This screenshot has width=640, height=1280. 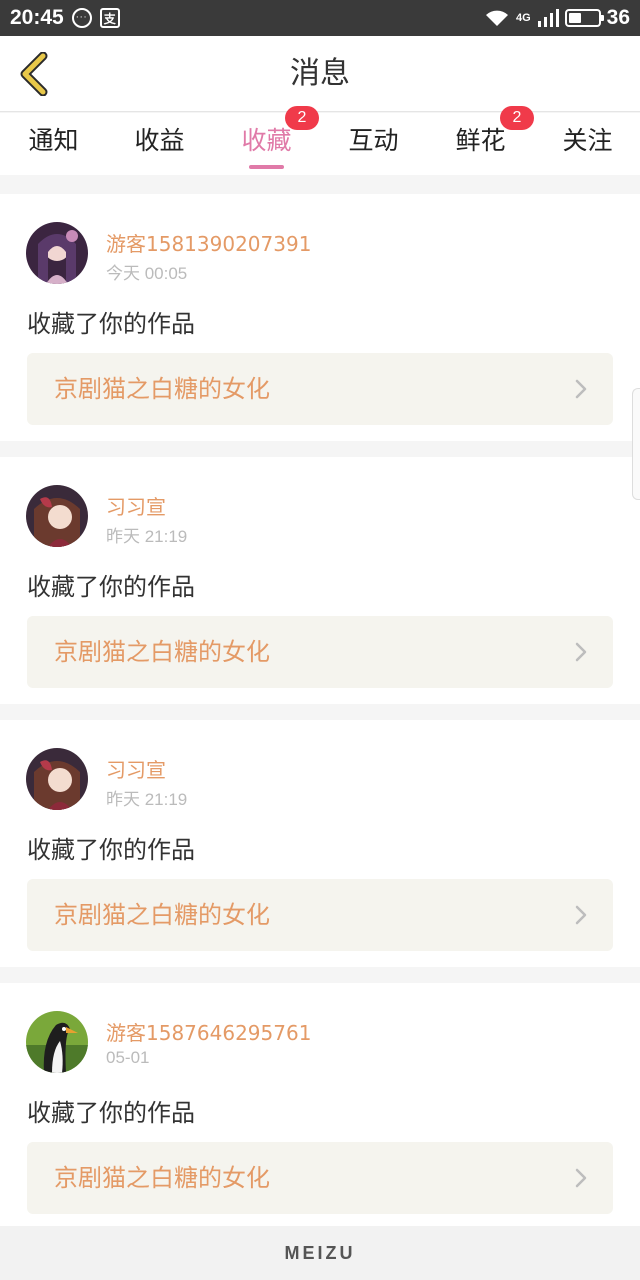 I want to click on active-tab-indicator, so click(x=266, y=167).